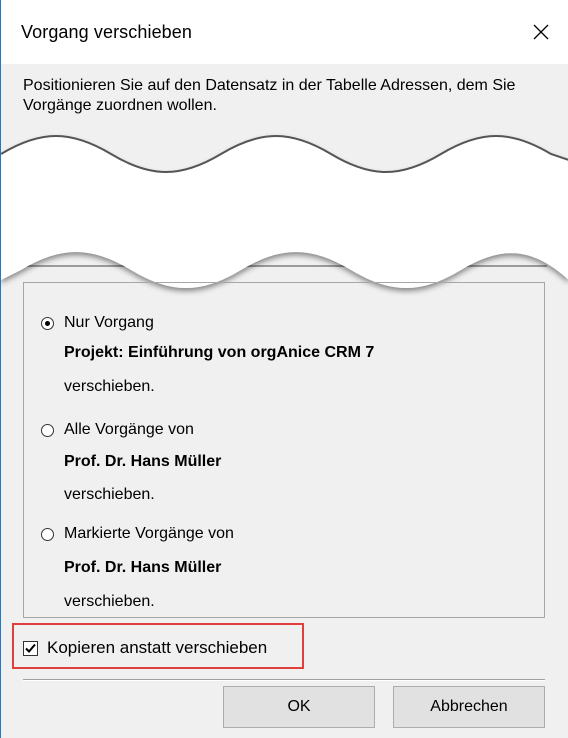 Image resolution: width=568 pixels, height=738 pixels. What do you see at coordinates (149, 533) in the screenshot?
I see `radio-label-marked-processes: Markierte Vorgänge von` at bounding box center [149, 533].